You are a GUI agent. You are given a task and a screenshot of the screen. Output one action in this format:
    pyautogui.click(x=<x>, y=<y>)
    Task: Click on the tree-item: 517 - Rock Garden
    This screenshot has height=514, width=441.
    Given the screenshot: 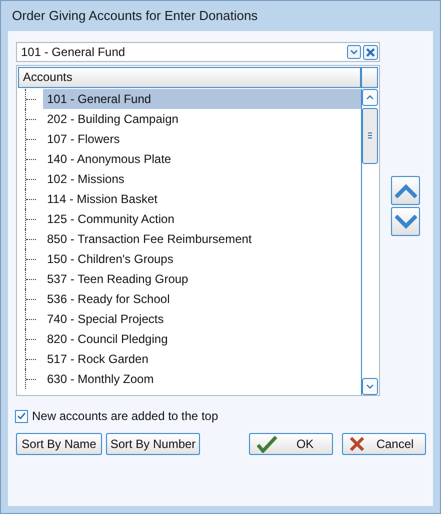 What is the action you would take?
    pyautogui.click(x=202, y=359)
    